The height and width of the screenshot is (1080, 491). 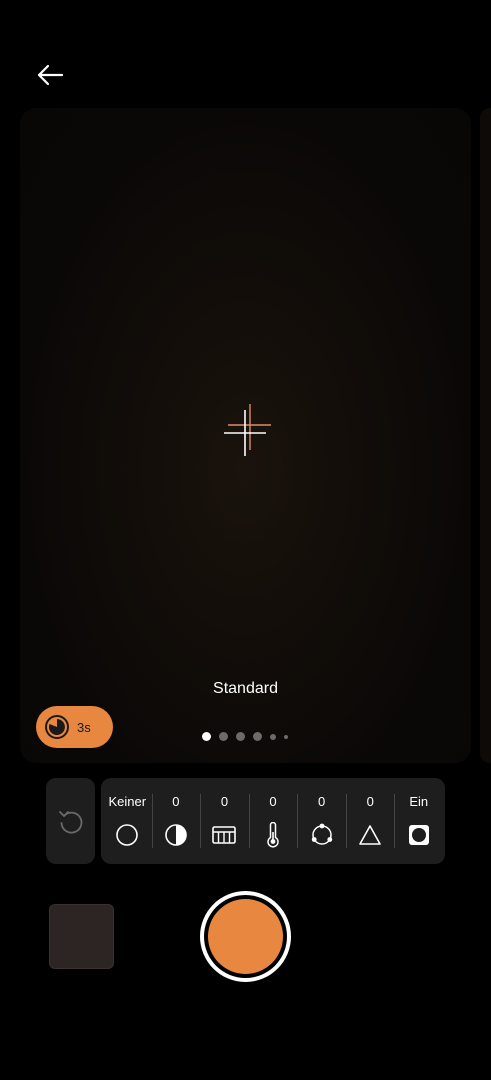 What do you see at coordinates (418, 835) in the screenshot?
I see `vignette-icon` at bounding box center [418, 835].